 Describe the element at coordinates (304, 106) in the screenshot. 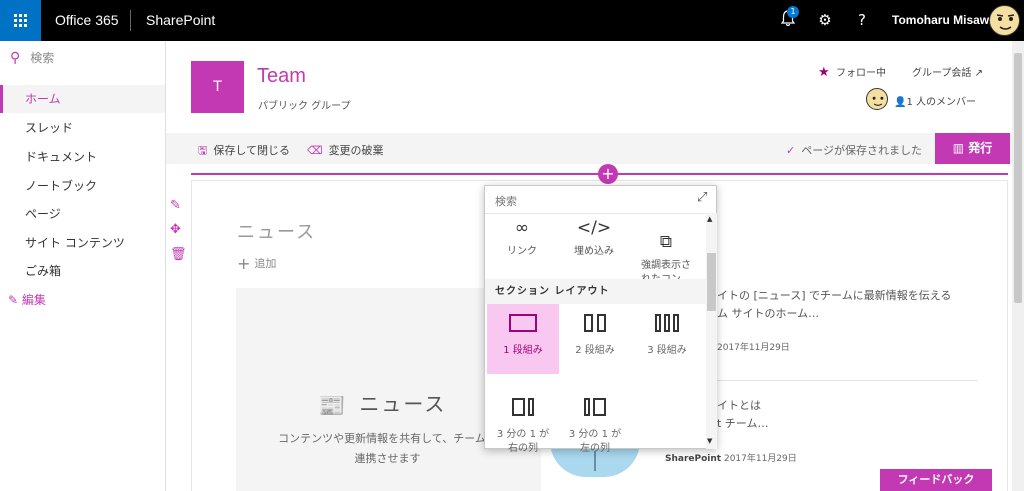

I see `site-subtitle: パブリック グループ` at that location.